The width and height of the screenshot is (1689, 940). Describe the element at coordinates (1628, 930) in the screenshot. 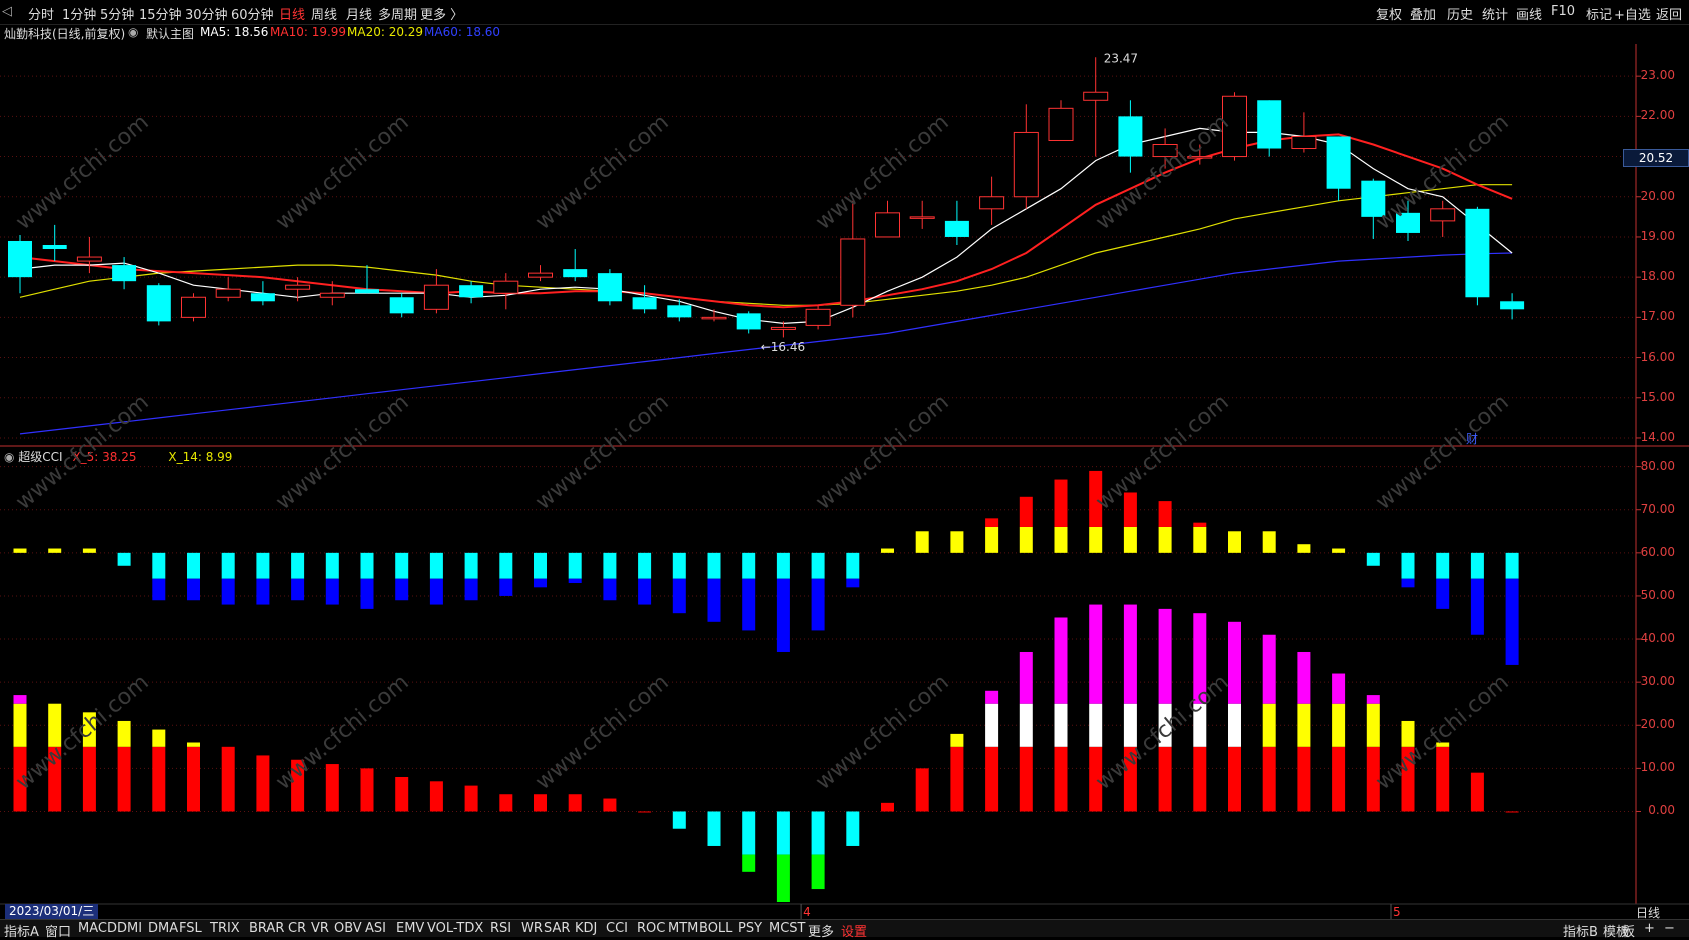

I see `bottom-right-button-2: 板` at that location.